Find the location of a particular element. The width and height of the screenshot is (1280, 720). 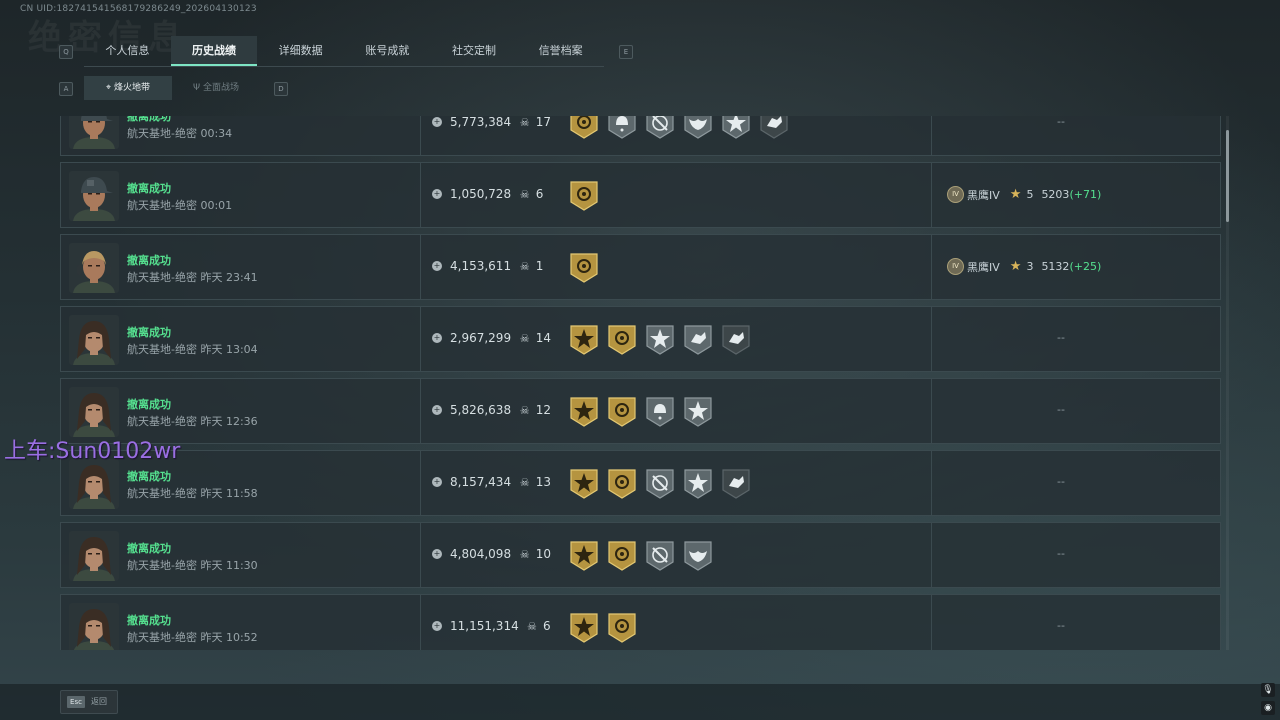

match-row: 撤离成功 航天基地-绝密 昨天 11:58 +8,157,434 ☠ 13 -- is located at coordinates (640, 483).